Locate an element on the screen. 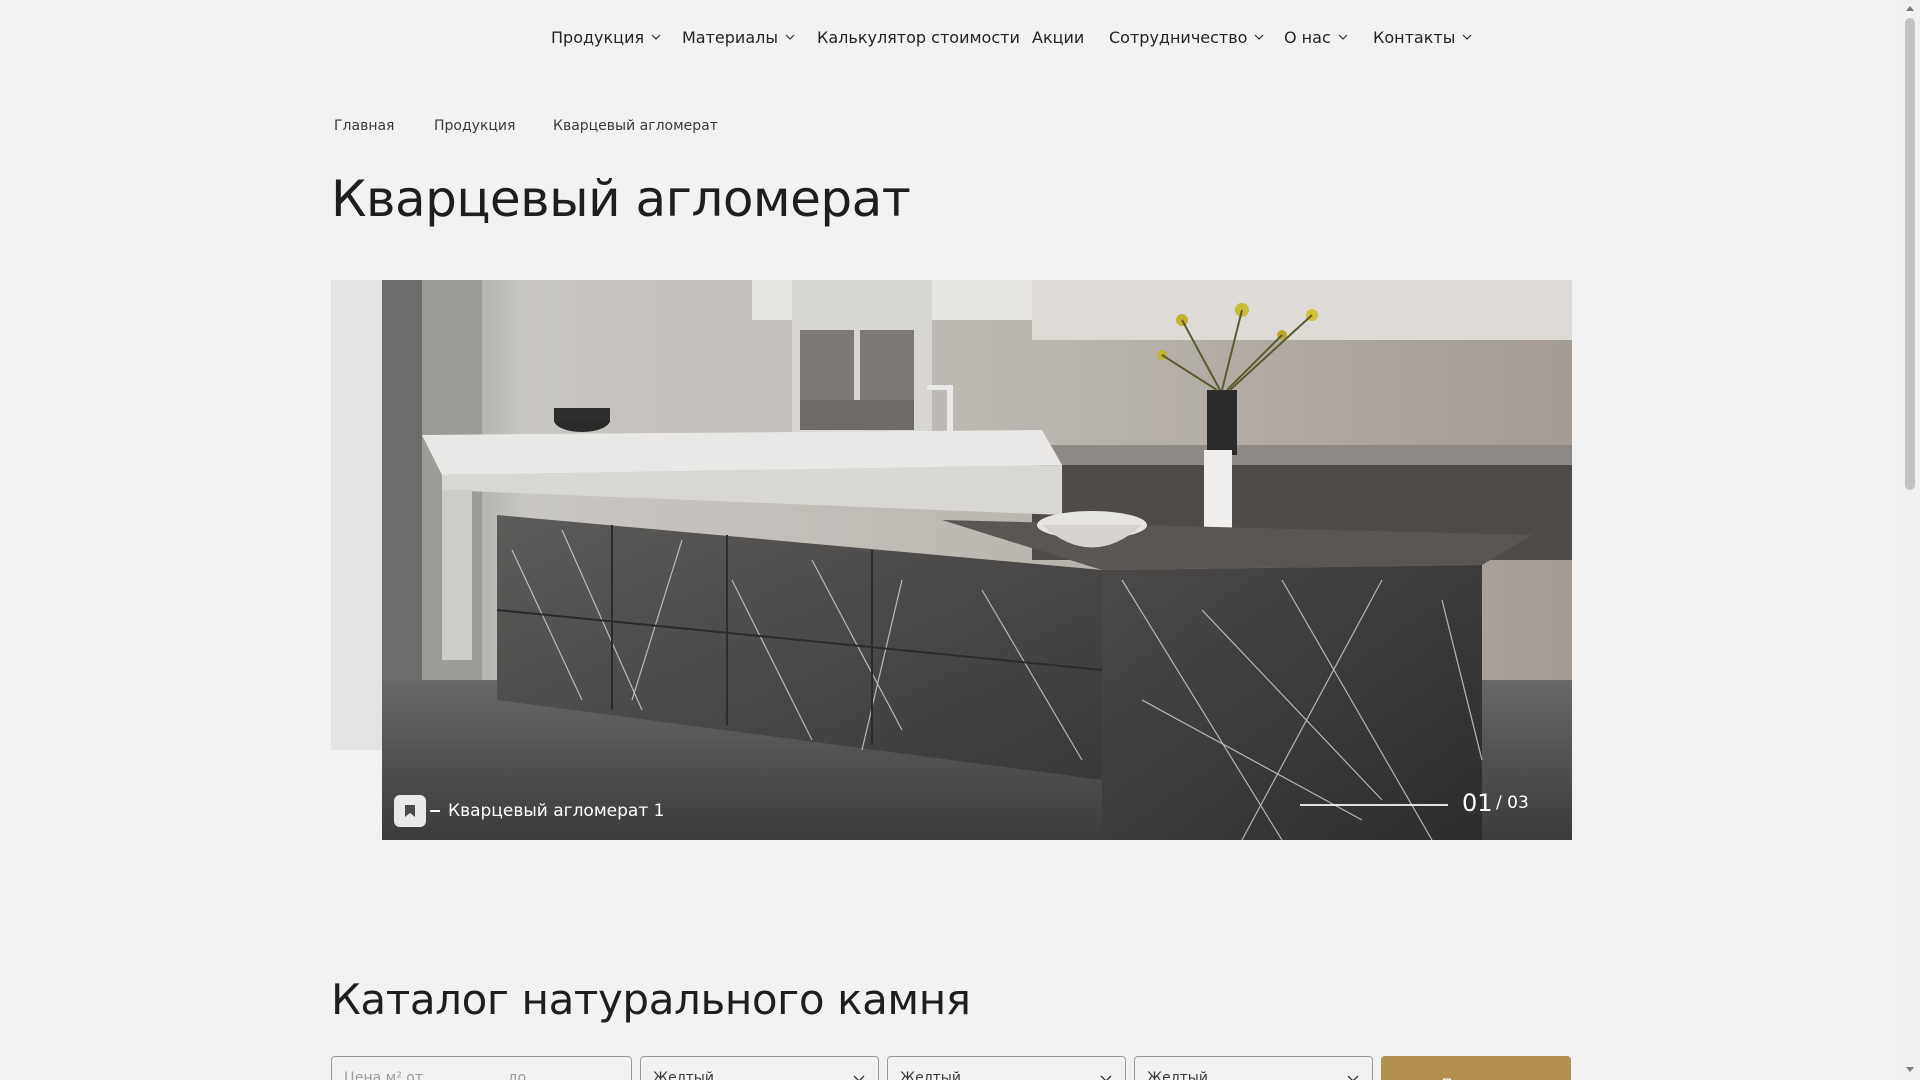  catalog-title: Каталог натурального камня is located at coordinates (651, 999).